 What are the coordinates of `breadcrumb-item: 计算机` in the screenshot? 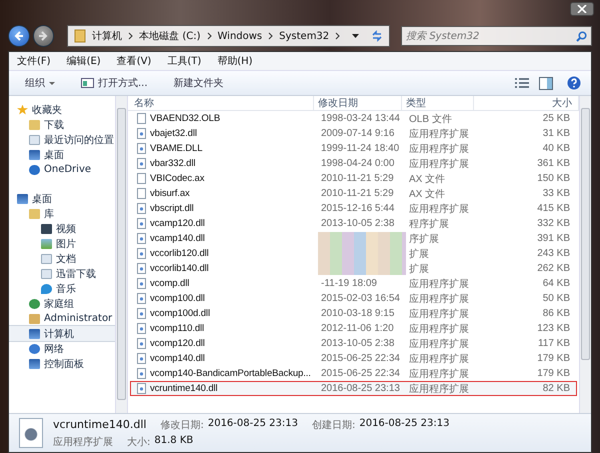 It's located at (107, 36).